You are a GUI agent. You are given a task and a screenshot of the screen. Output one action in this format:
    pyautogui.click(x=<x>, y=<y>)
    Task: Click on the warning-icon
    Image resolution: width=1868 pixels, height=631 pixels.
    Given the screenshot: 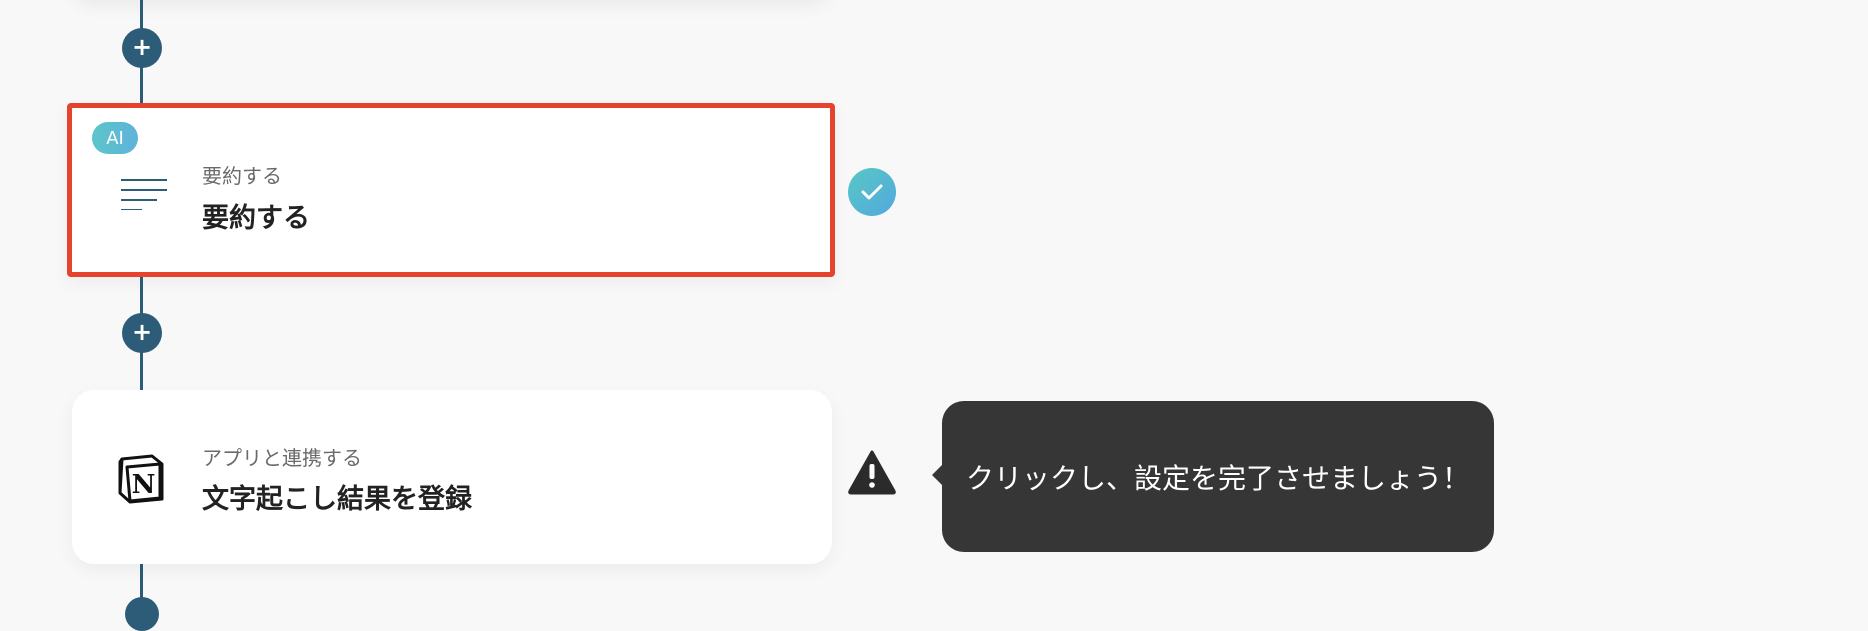 What is the action you would take?
    pyautogui.click(x=872, y=474)
    